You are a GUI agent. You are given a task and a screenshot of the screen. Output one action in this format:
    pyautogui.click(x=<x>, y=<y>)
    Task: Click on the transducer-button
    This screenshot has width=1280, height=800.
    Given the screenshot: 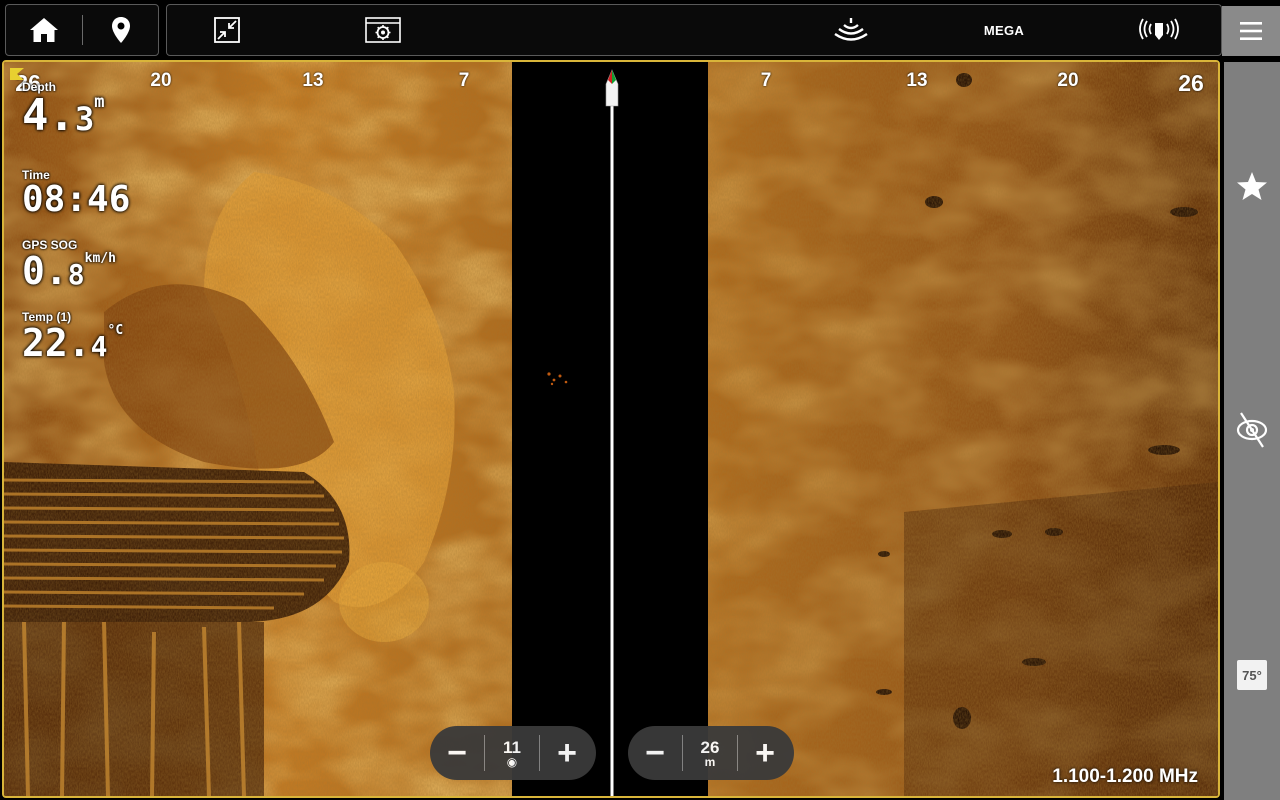 What is the action you would take?
    pyautogui.click(x=1159, y=30)
    